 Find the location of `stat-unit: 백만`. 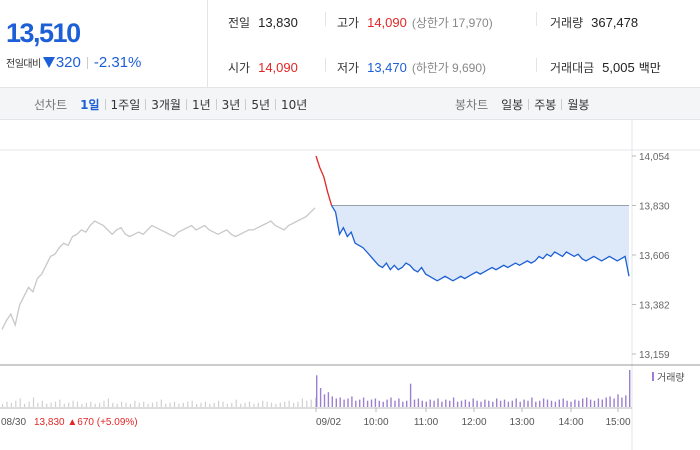

stat-unit: 백만 is located at coordinates (649, 68).